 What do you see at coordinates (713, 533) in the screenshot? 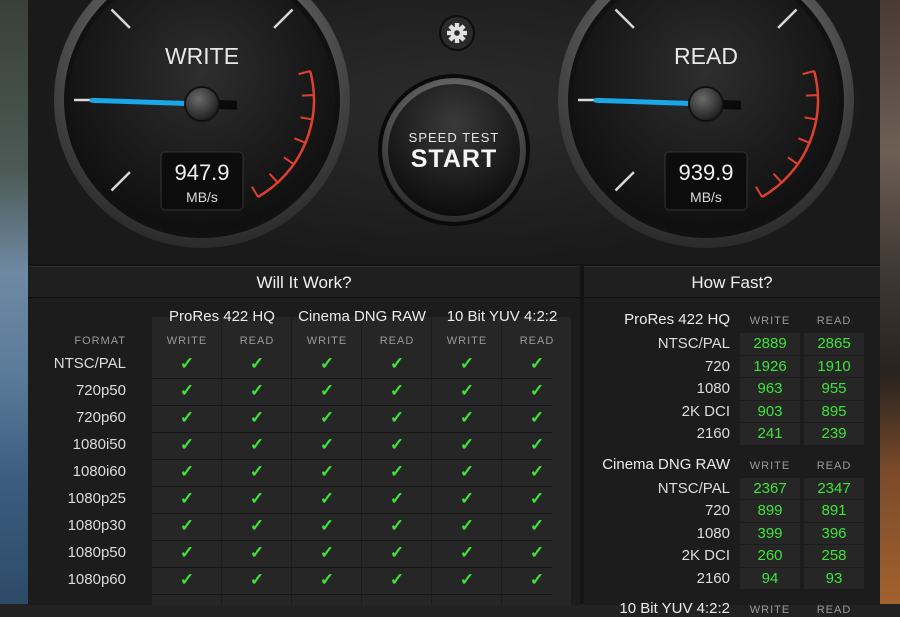
I see `hf-row-label: 1080` at bounding box center [713, 533].